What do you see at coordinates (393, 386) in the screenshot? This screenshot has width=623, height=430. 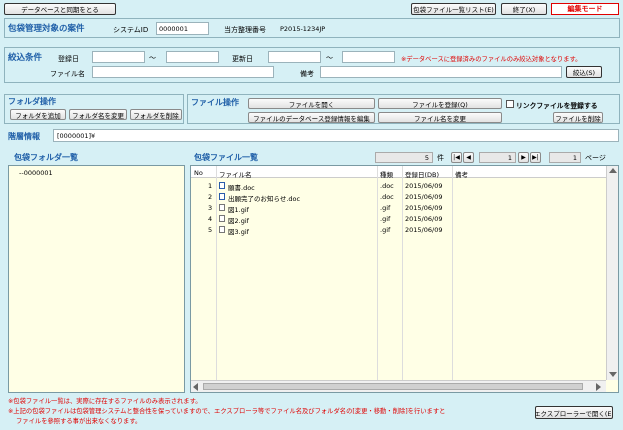 I see `scroll-thumb` at bounding box center [393, 386].